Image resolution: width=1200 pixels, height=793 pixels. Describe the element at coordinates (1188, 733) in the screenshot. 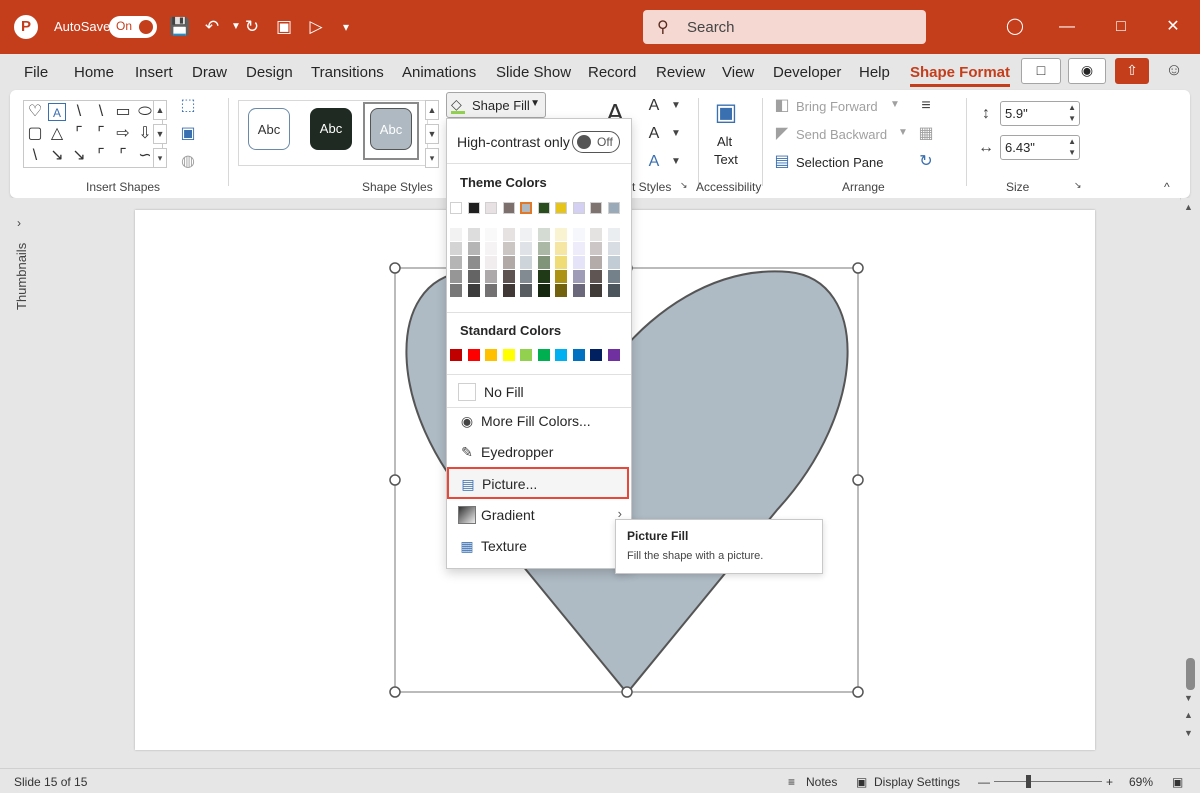

I see `next-slide-icon: ▼` at that location.